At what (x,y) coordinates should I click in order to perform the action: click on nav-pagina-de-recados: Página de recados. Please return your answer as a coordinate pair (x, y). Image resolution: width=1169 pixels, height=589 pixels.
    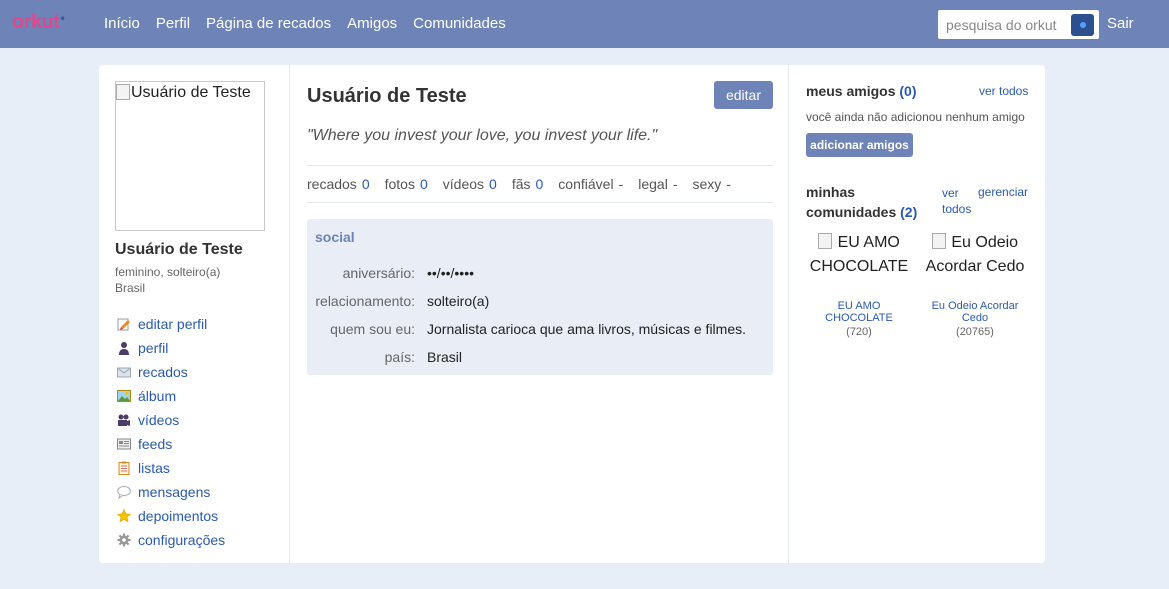
    Looking at the image, I should click on (268, 23).